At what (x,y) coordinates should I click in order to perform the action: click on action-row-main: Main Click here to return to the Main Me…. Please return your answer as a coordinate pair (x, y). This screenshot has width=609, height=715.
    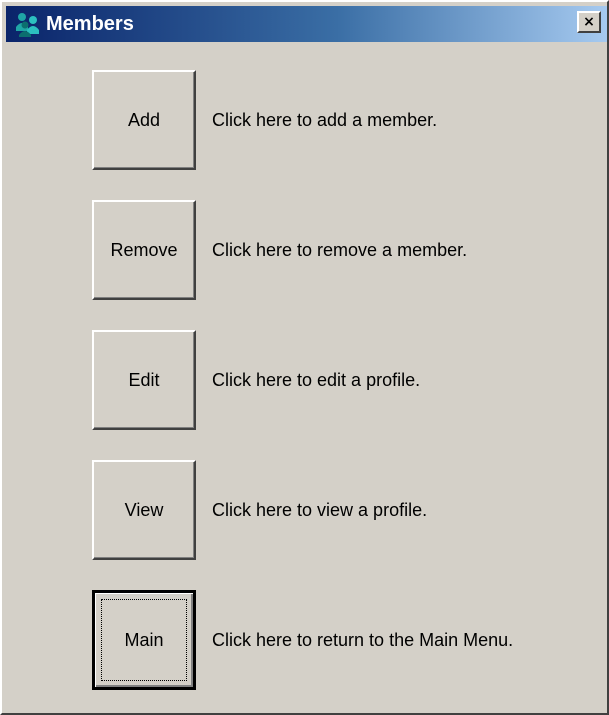
    Looking at the image, I should click on (342, 642).